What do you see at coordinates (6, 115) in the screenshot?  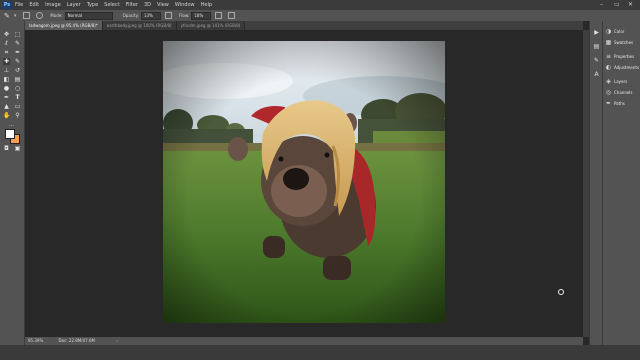 I see `hand-tool-icon: ✋` at bounding box center [6, 115].